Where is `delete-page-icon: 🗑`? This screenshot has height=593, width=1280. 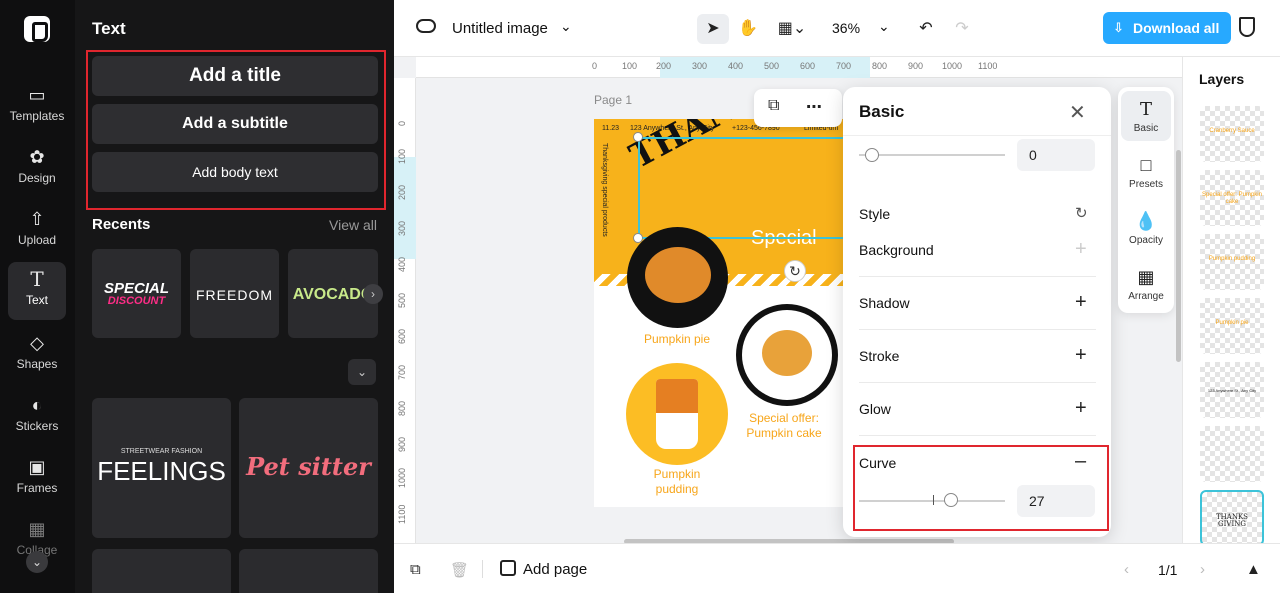
delete-page-icon: 🗑 is located at coordinates (459, 570).